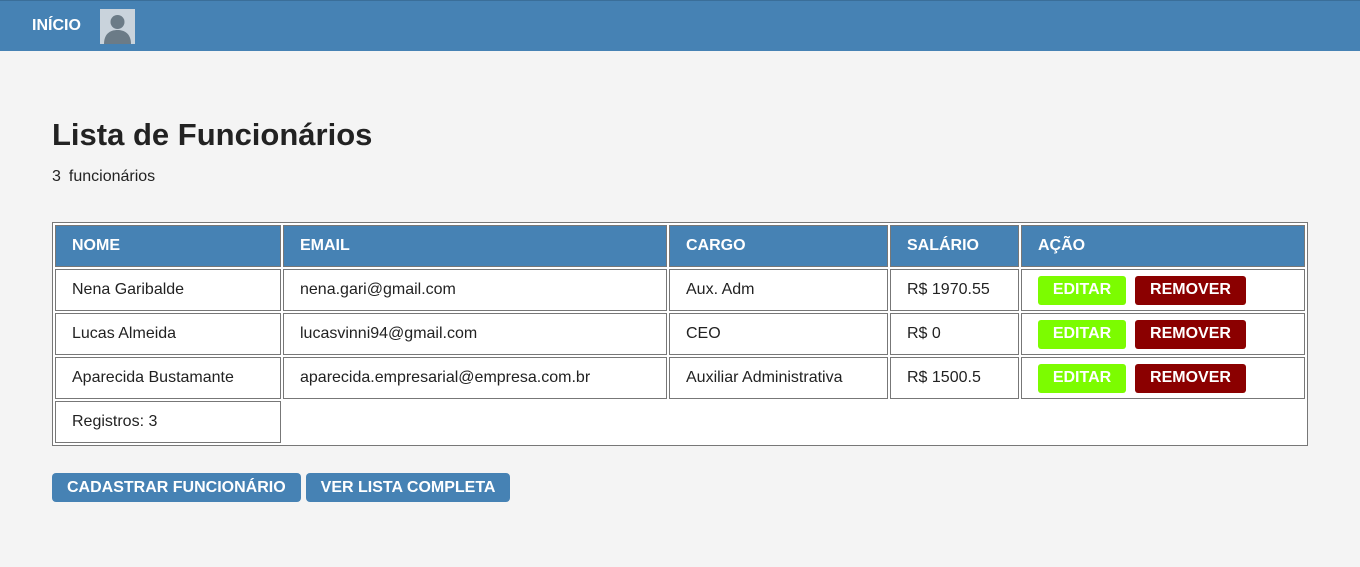  I want to click on cell-cargo: CEO, so click(778, 334).